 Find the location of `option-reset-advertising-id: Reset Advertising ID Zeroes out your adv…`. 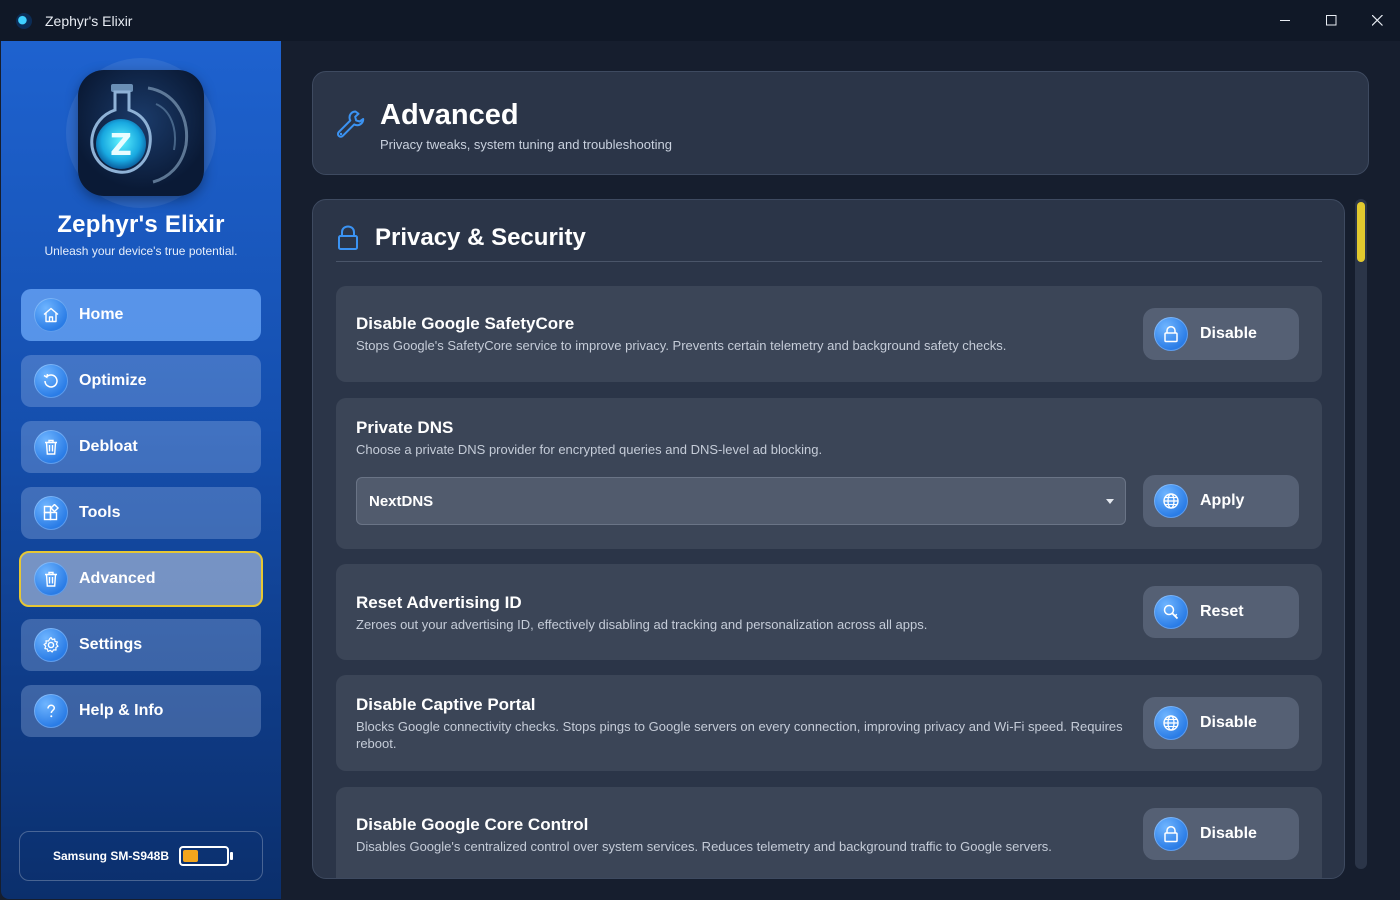

option-reset-advertising-id: Reset Advertising ID Zeroes out your adv… is located at coordinates (829, 612).